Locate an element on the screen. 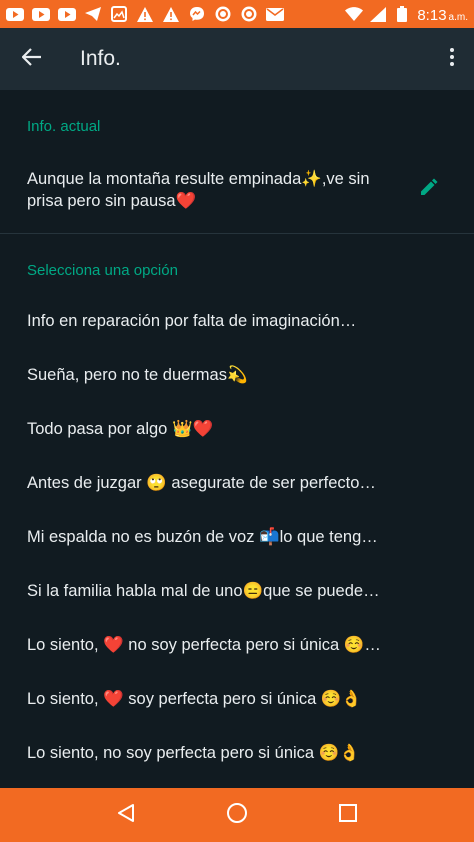 This screenshot has width=474, height=842. nav-home-button is located at coordinates (237, 815).